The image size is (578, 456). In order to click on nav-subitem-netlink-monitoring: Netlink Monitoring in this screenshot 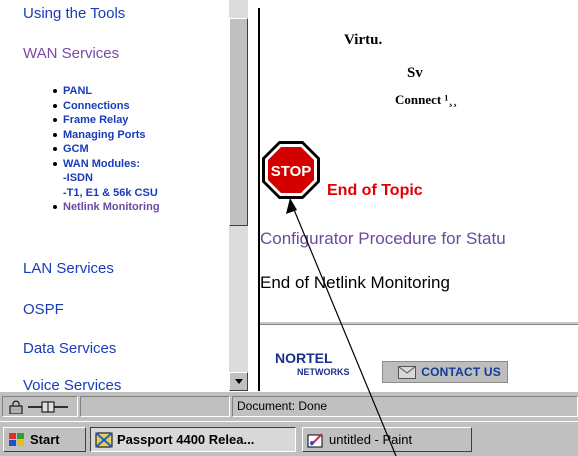, I will do `click(106, 207)`.